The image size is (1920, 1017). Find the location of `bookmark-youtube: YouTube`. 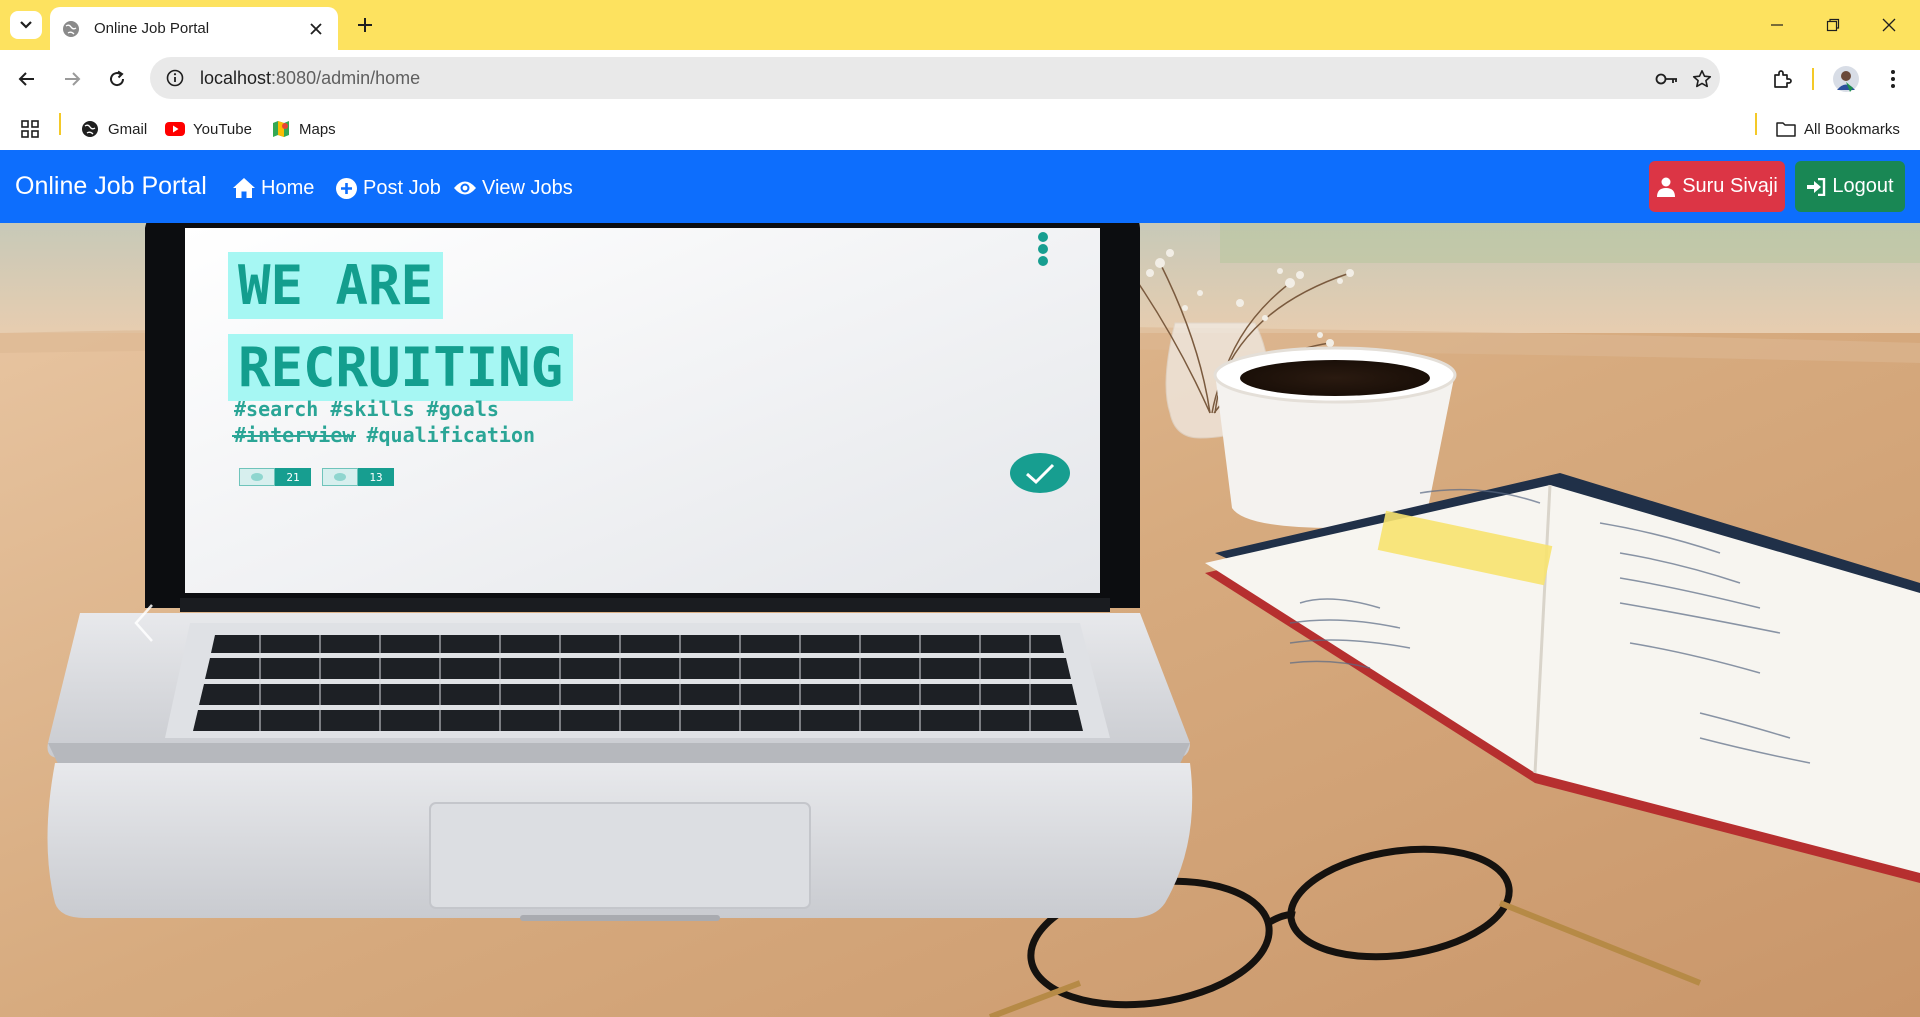

bookmark-youtube: YouTube is located at coordinates (208, 129).